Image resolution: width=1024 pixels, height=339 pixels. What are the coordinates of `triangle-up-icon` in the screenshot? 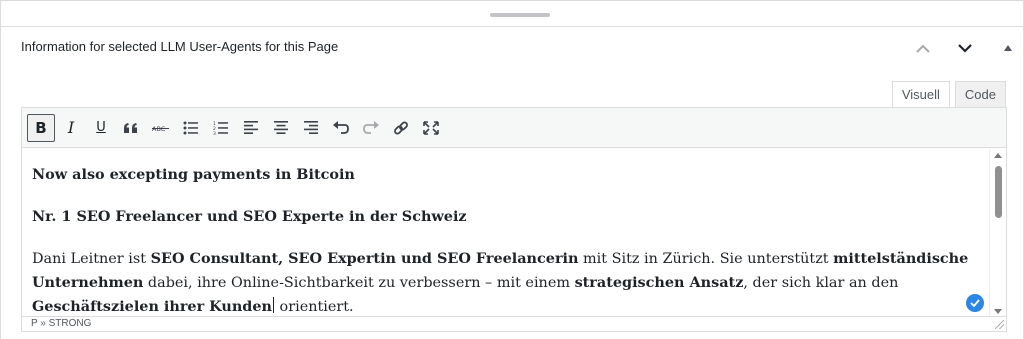 It's located at (1008, 48).